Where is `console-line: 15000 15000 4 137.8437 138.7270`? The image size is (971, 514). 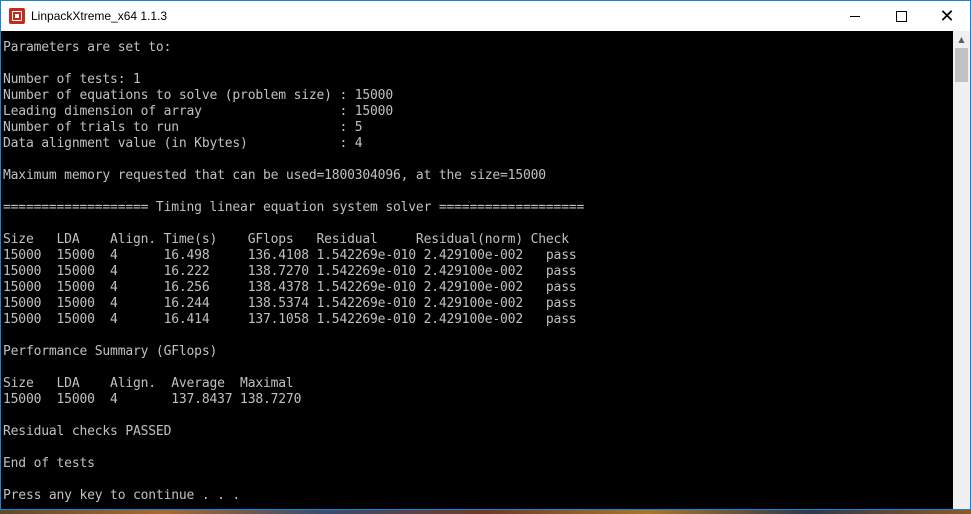 console-line: 15000 15000 4 137.8437 138.7270 is located at coordinates (152, 399).